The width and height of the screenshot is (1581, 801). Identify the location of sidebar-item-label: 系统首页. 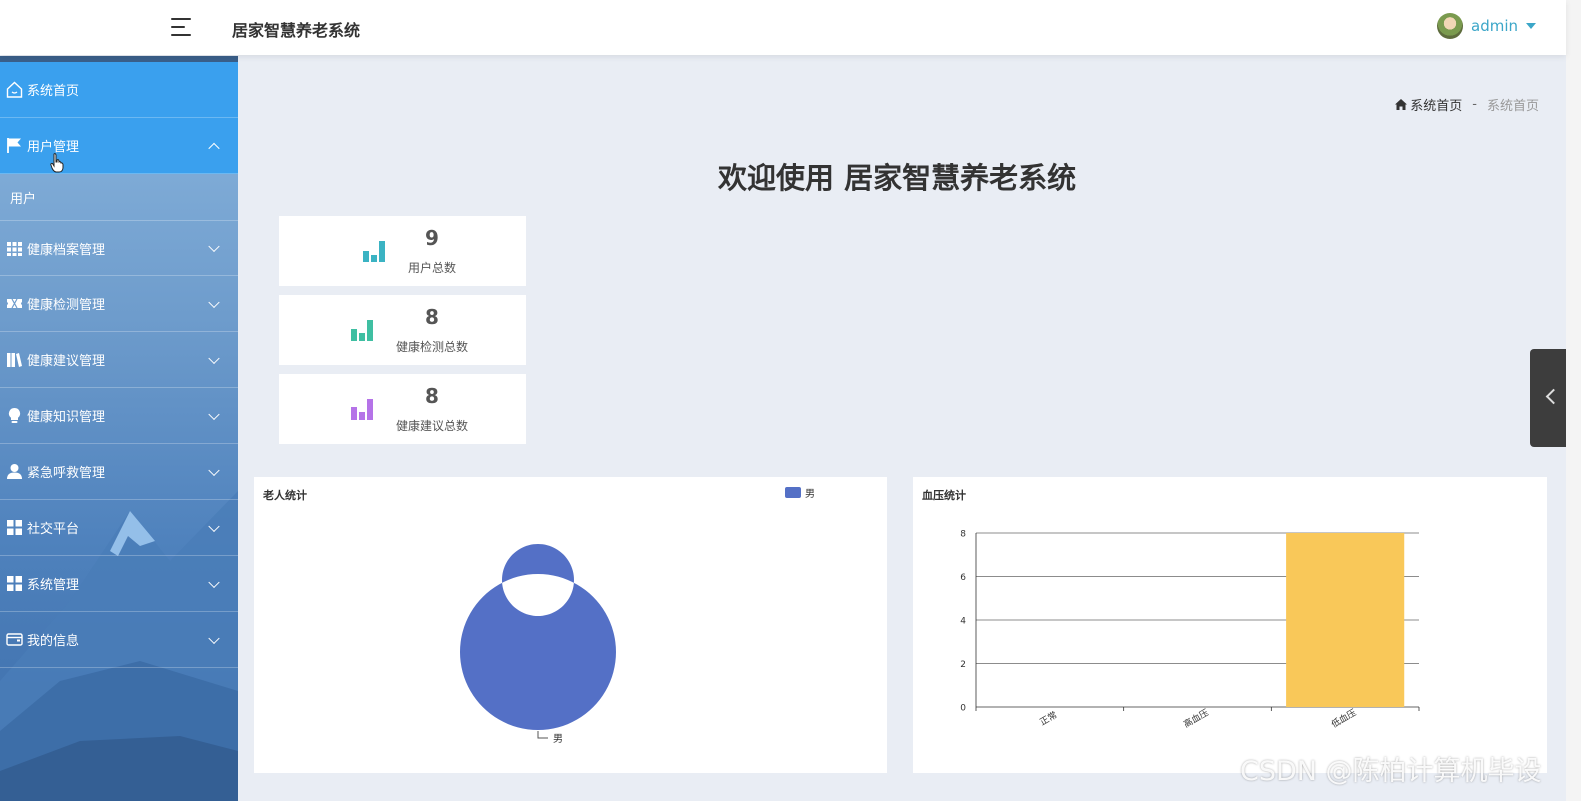
(53, 91).